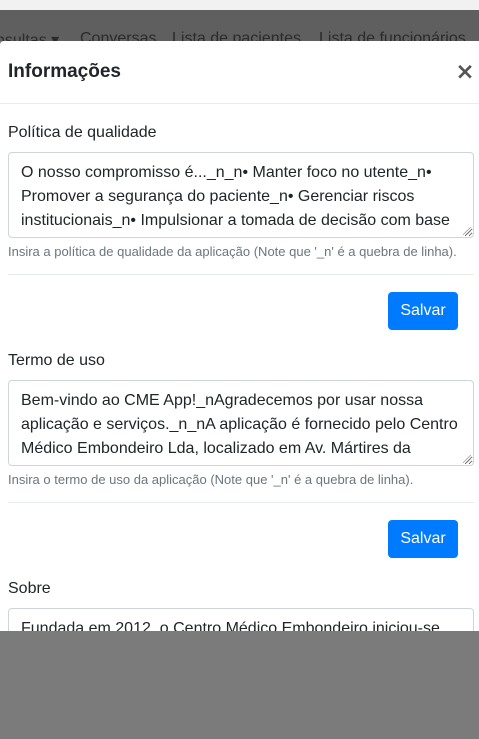  What do you see at coordinates (239, 72) in the screenshot?
I see `modal-header: Informações ×` at bounding box center [239, 72].